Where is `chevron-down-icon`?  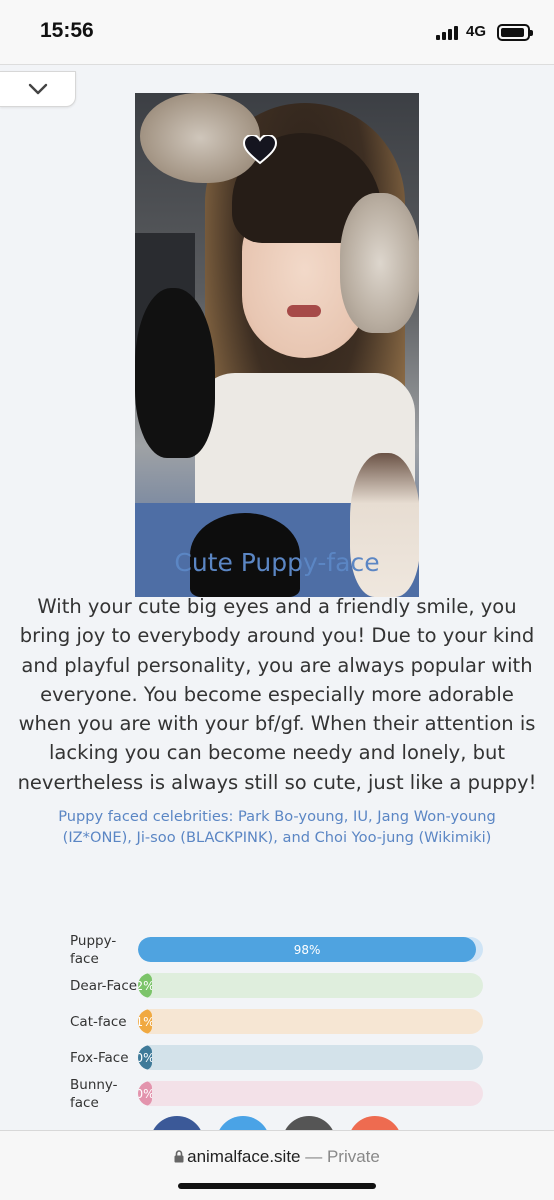 chevron-down-icon is located at coordinates (37, 89).